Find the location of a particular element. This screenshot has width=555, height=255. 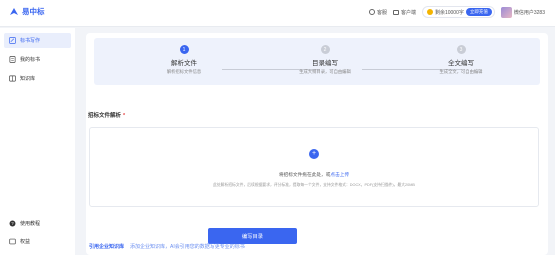

book-icon is located at coordinates (12, 78).